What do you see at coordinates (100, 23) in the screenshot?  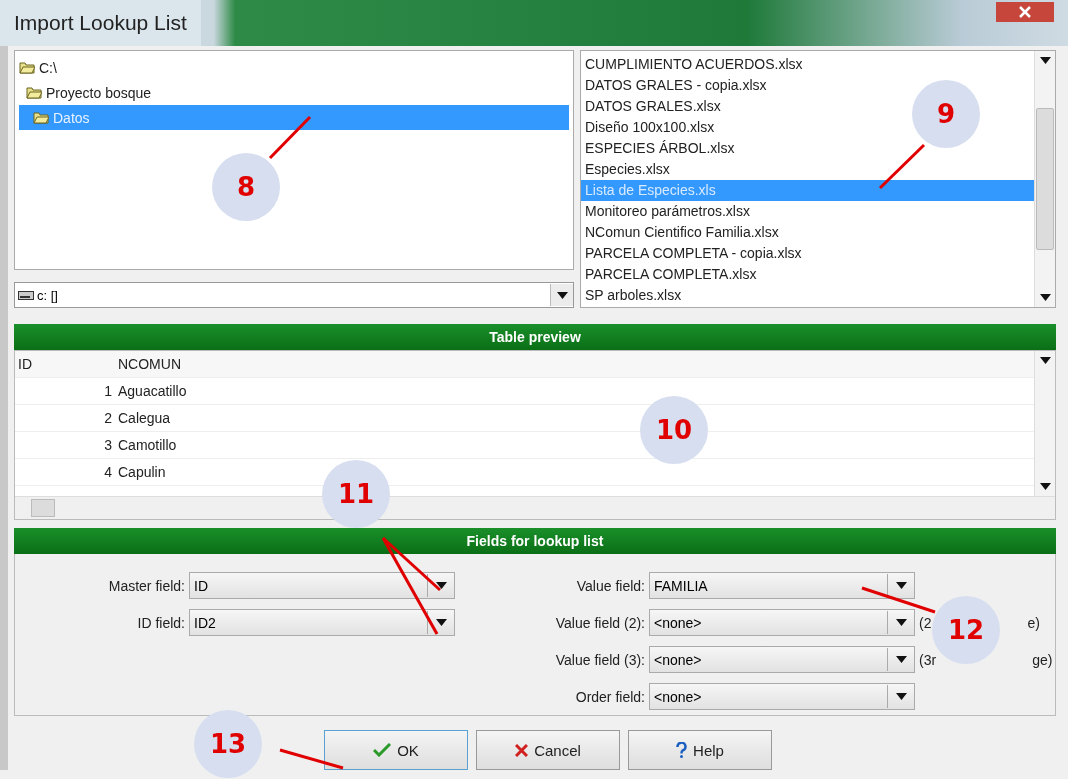 I see `window-title: Import Lookup List` at bounding box center [100, 23].